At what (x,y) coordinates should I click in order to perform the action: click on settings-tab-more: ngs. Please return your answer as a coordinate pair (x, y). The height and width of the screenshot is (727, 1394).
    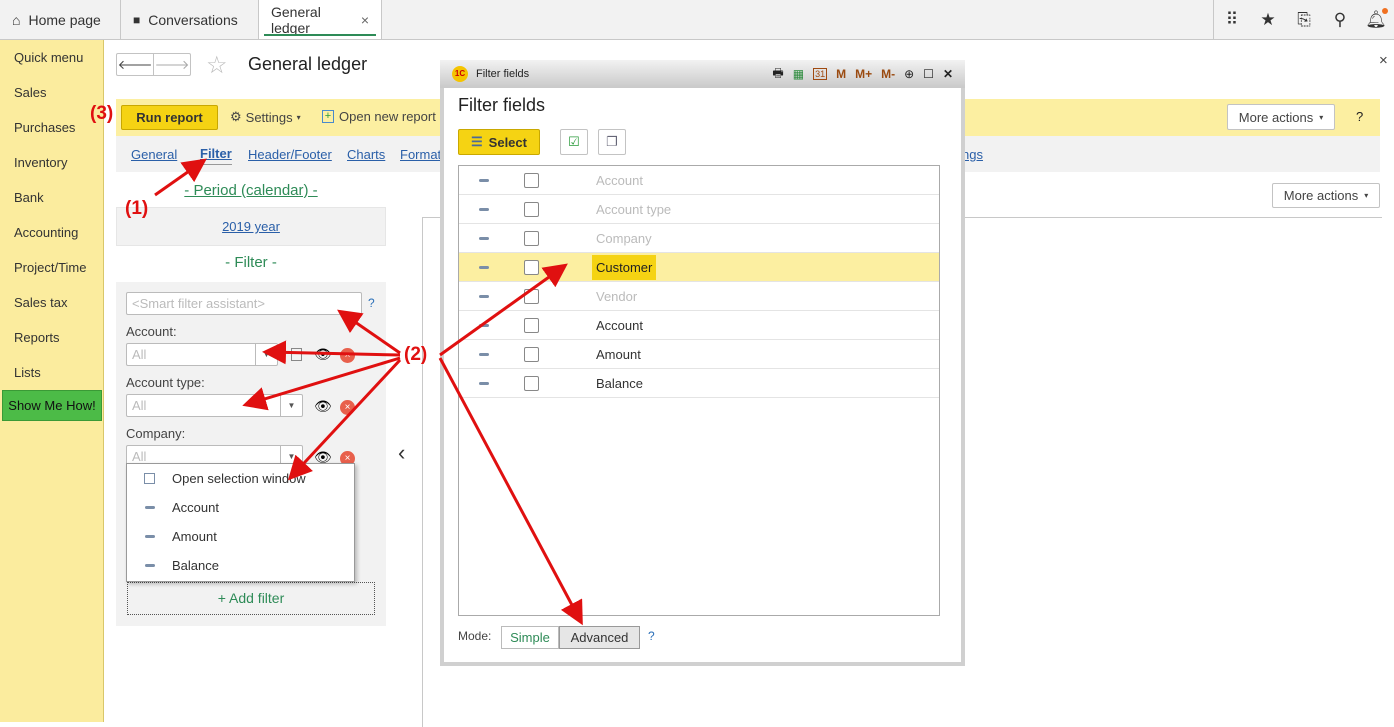
    Looking at the image, I should click on (972, 154).